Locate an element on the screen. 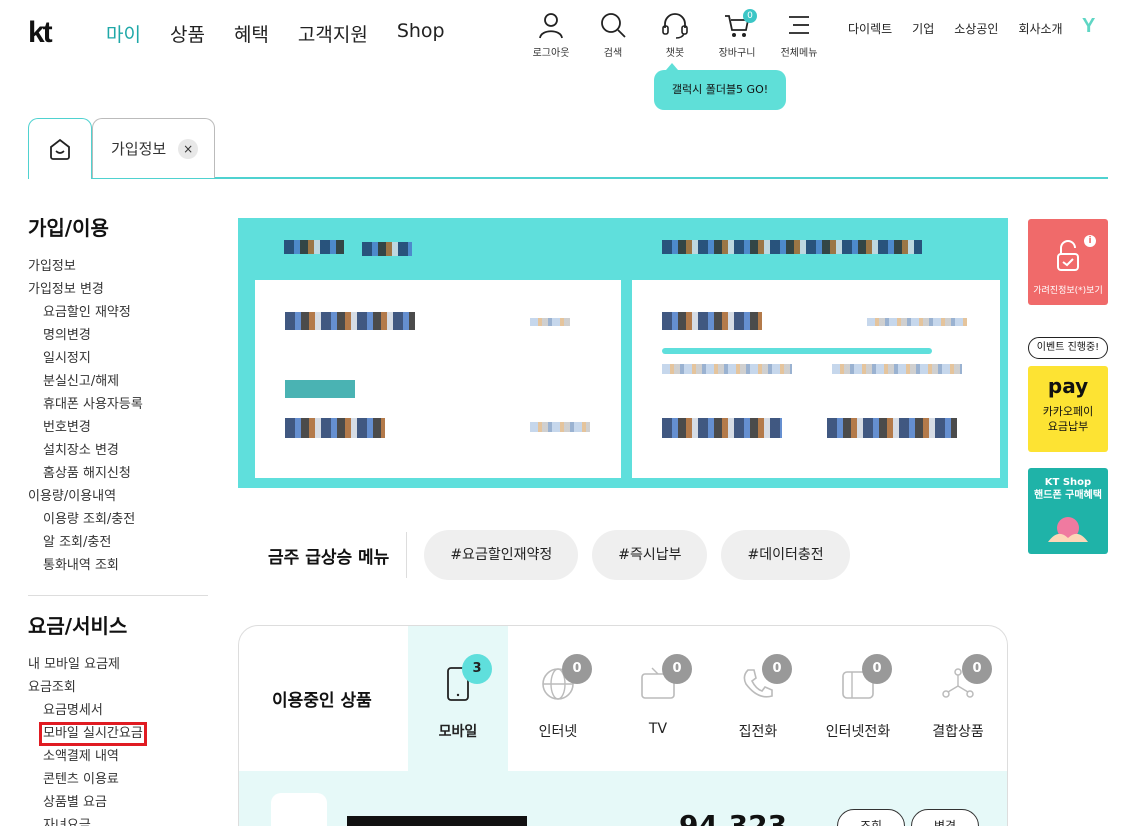 The height and width of the screenshot is (826, 1127). home-icon is located at coordinates (60, 149).